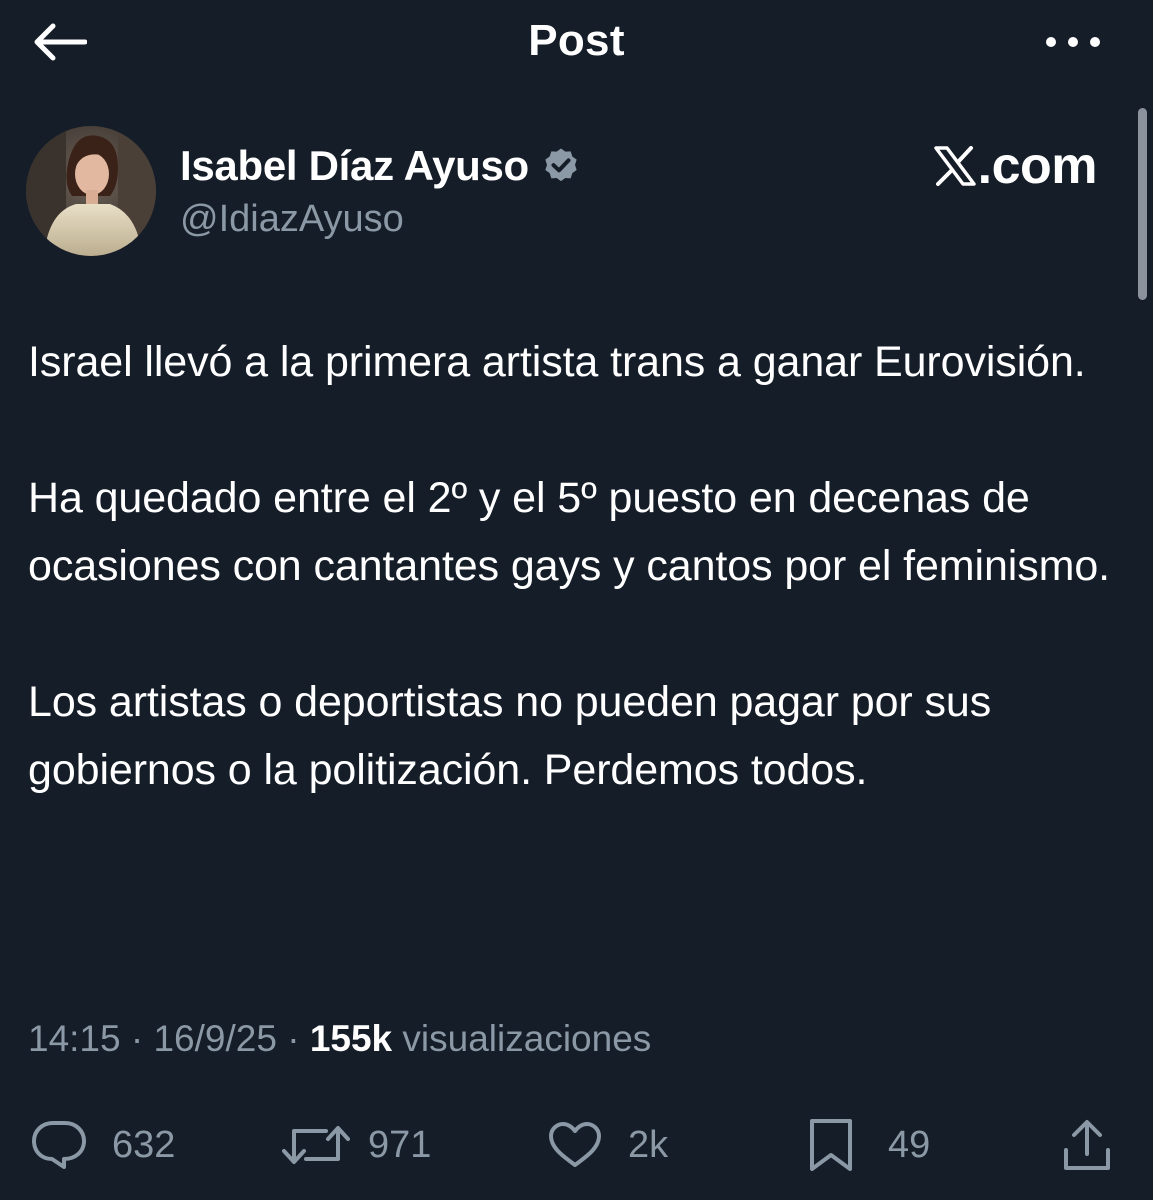  What do you see at coordinates (1142, 204) in the screenshot?
I see `scrollbar` at bounding box center [1142, 204].